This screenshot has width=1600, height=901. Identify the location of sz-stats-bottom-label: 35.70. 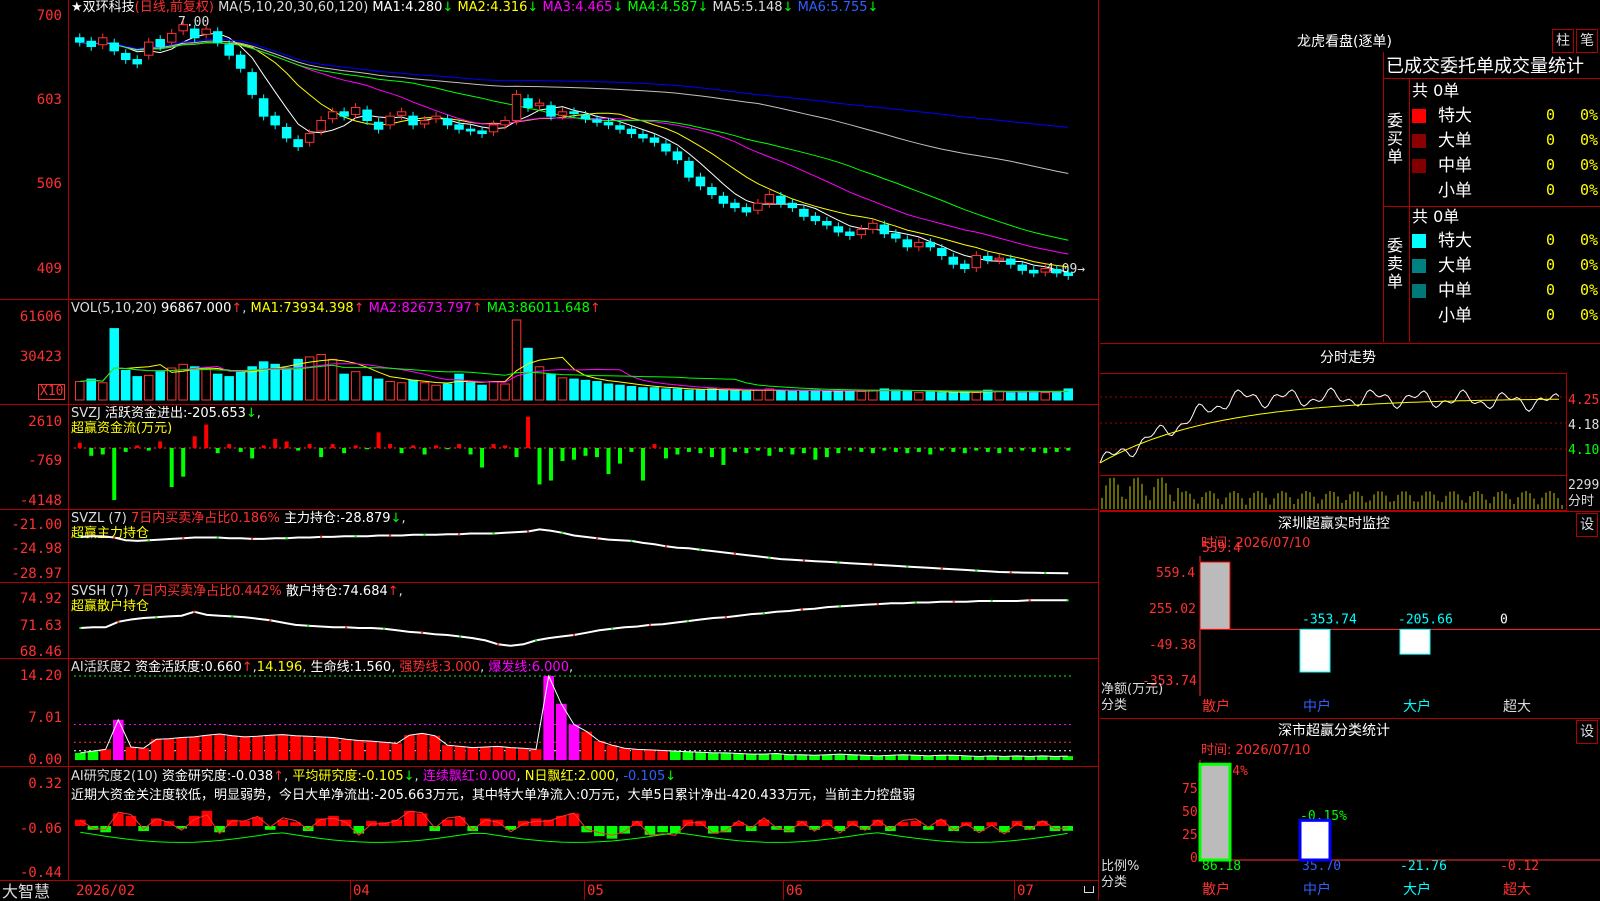
(1322, 866).